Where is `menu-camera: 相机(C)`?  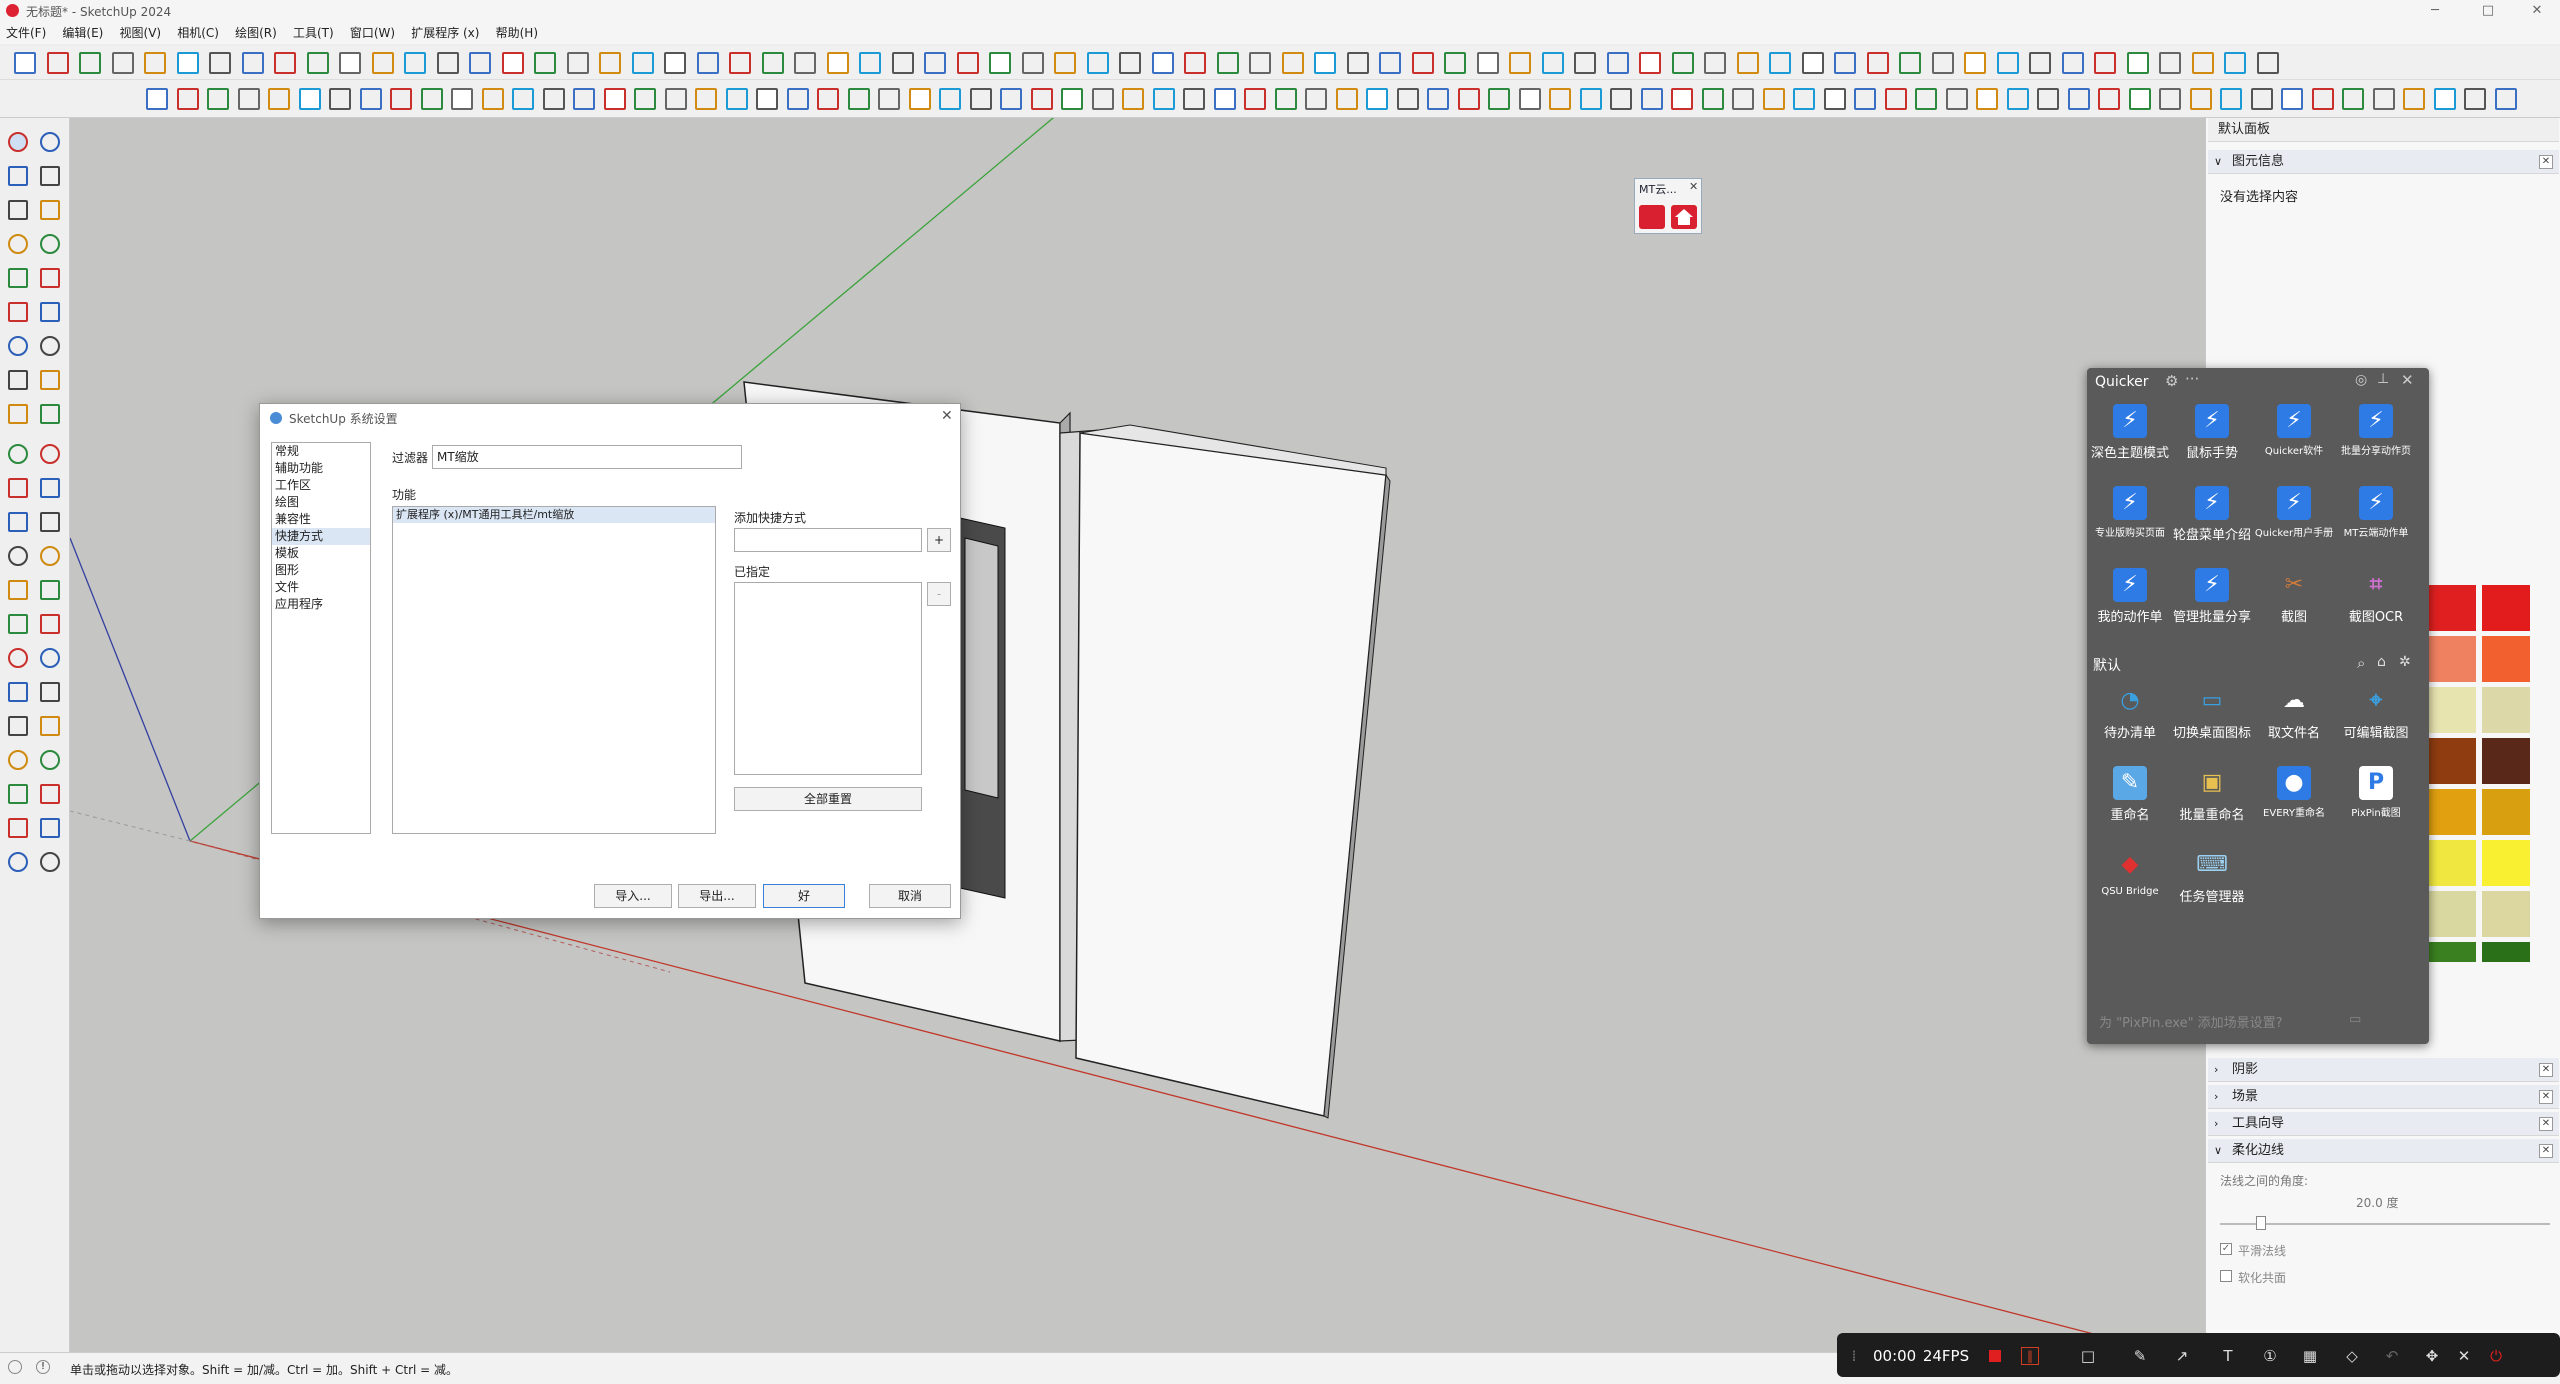
menu-camera: 相机(C) is located at coordinates (198, 32).